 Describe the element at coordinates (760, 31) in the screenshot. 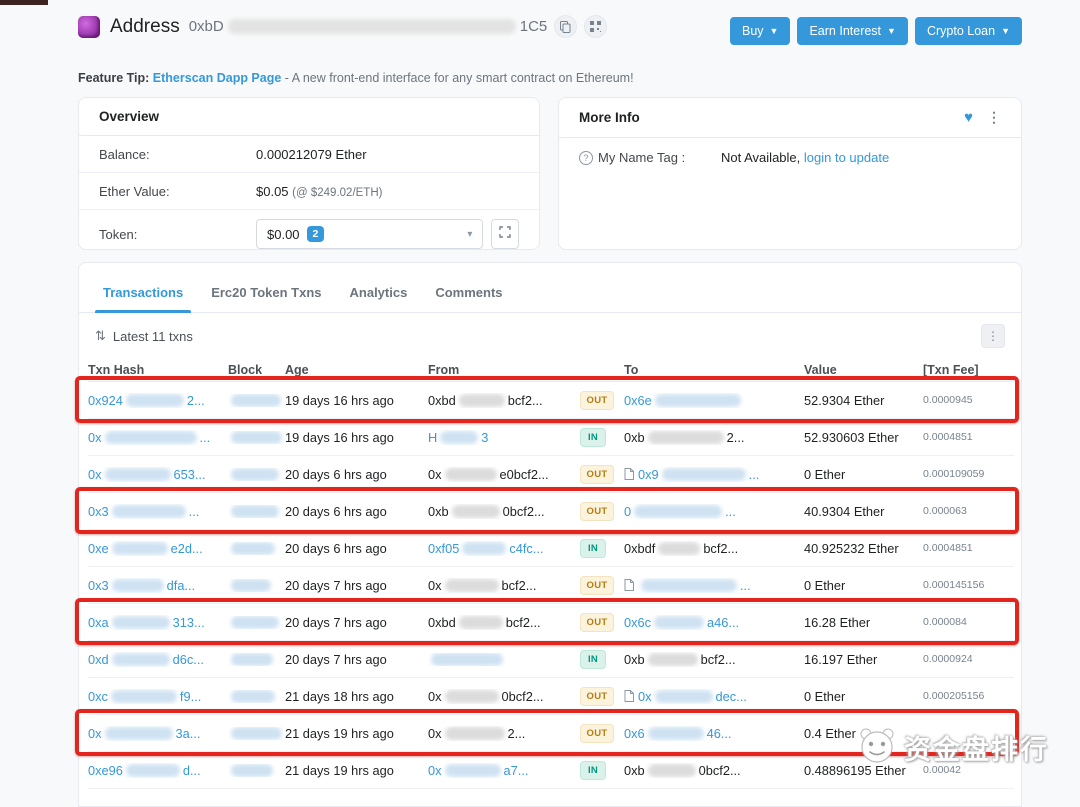

I see `buy-button: Buy ▼` at that location.